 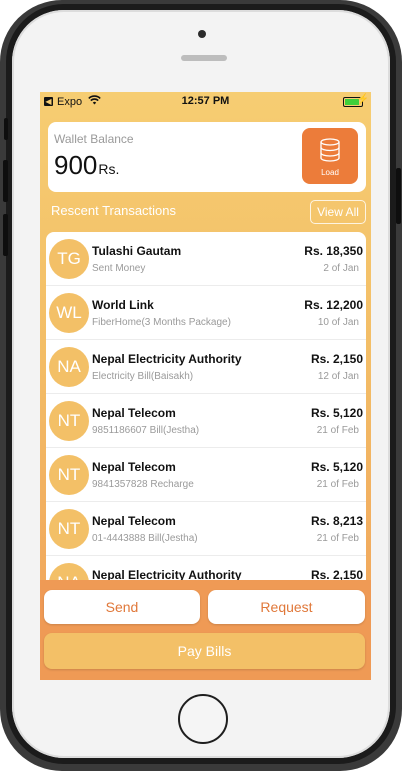 I want to click on load-button: Load, so click(x=330, y=156).